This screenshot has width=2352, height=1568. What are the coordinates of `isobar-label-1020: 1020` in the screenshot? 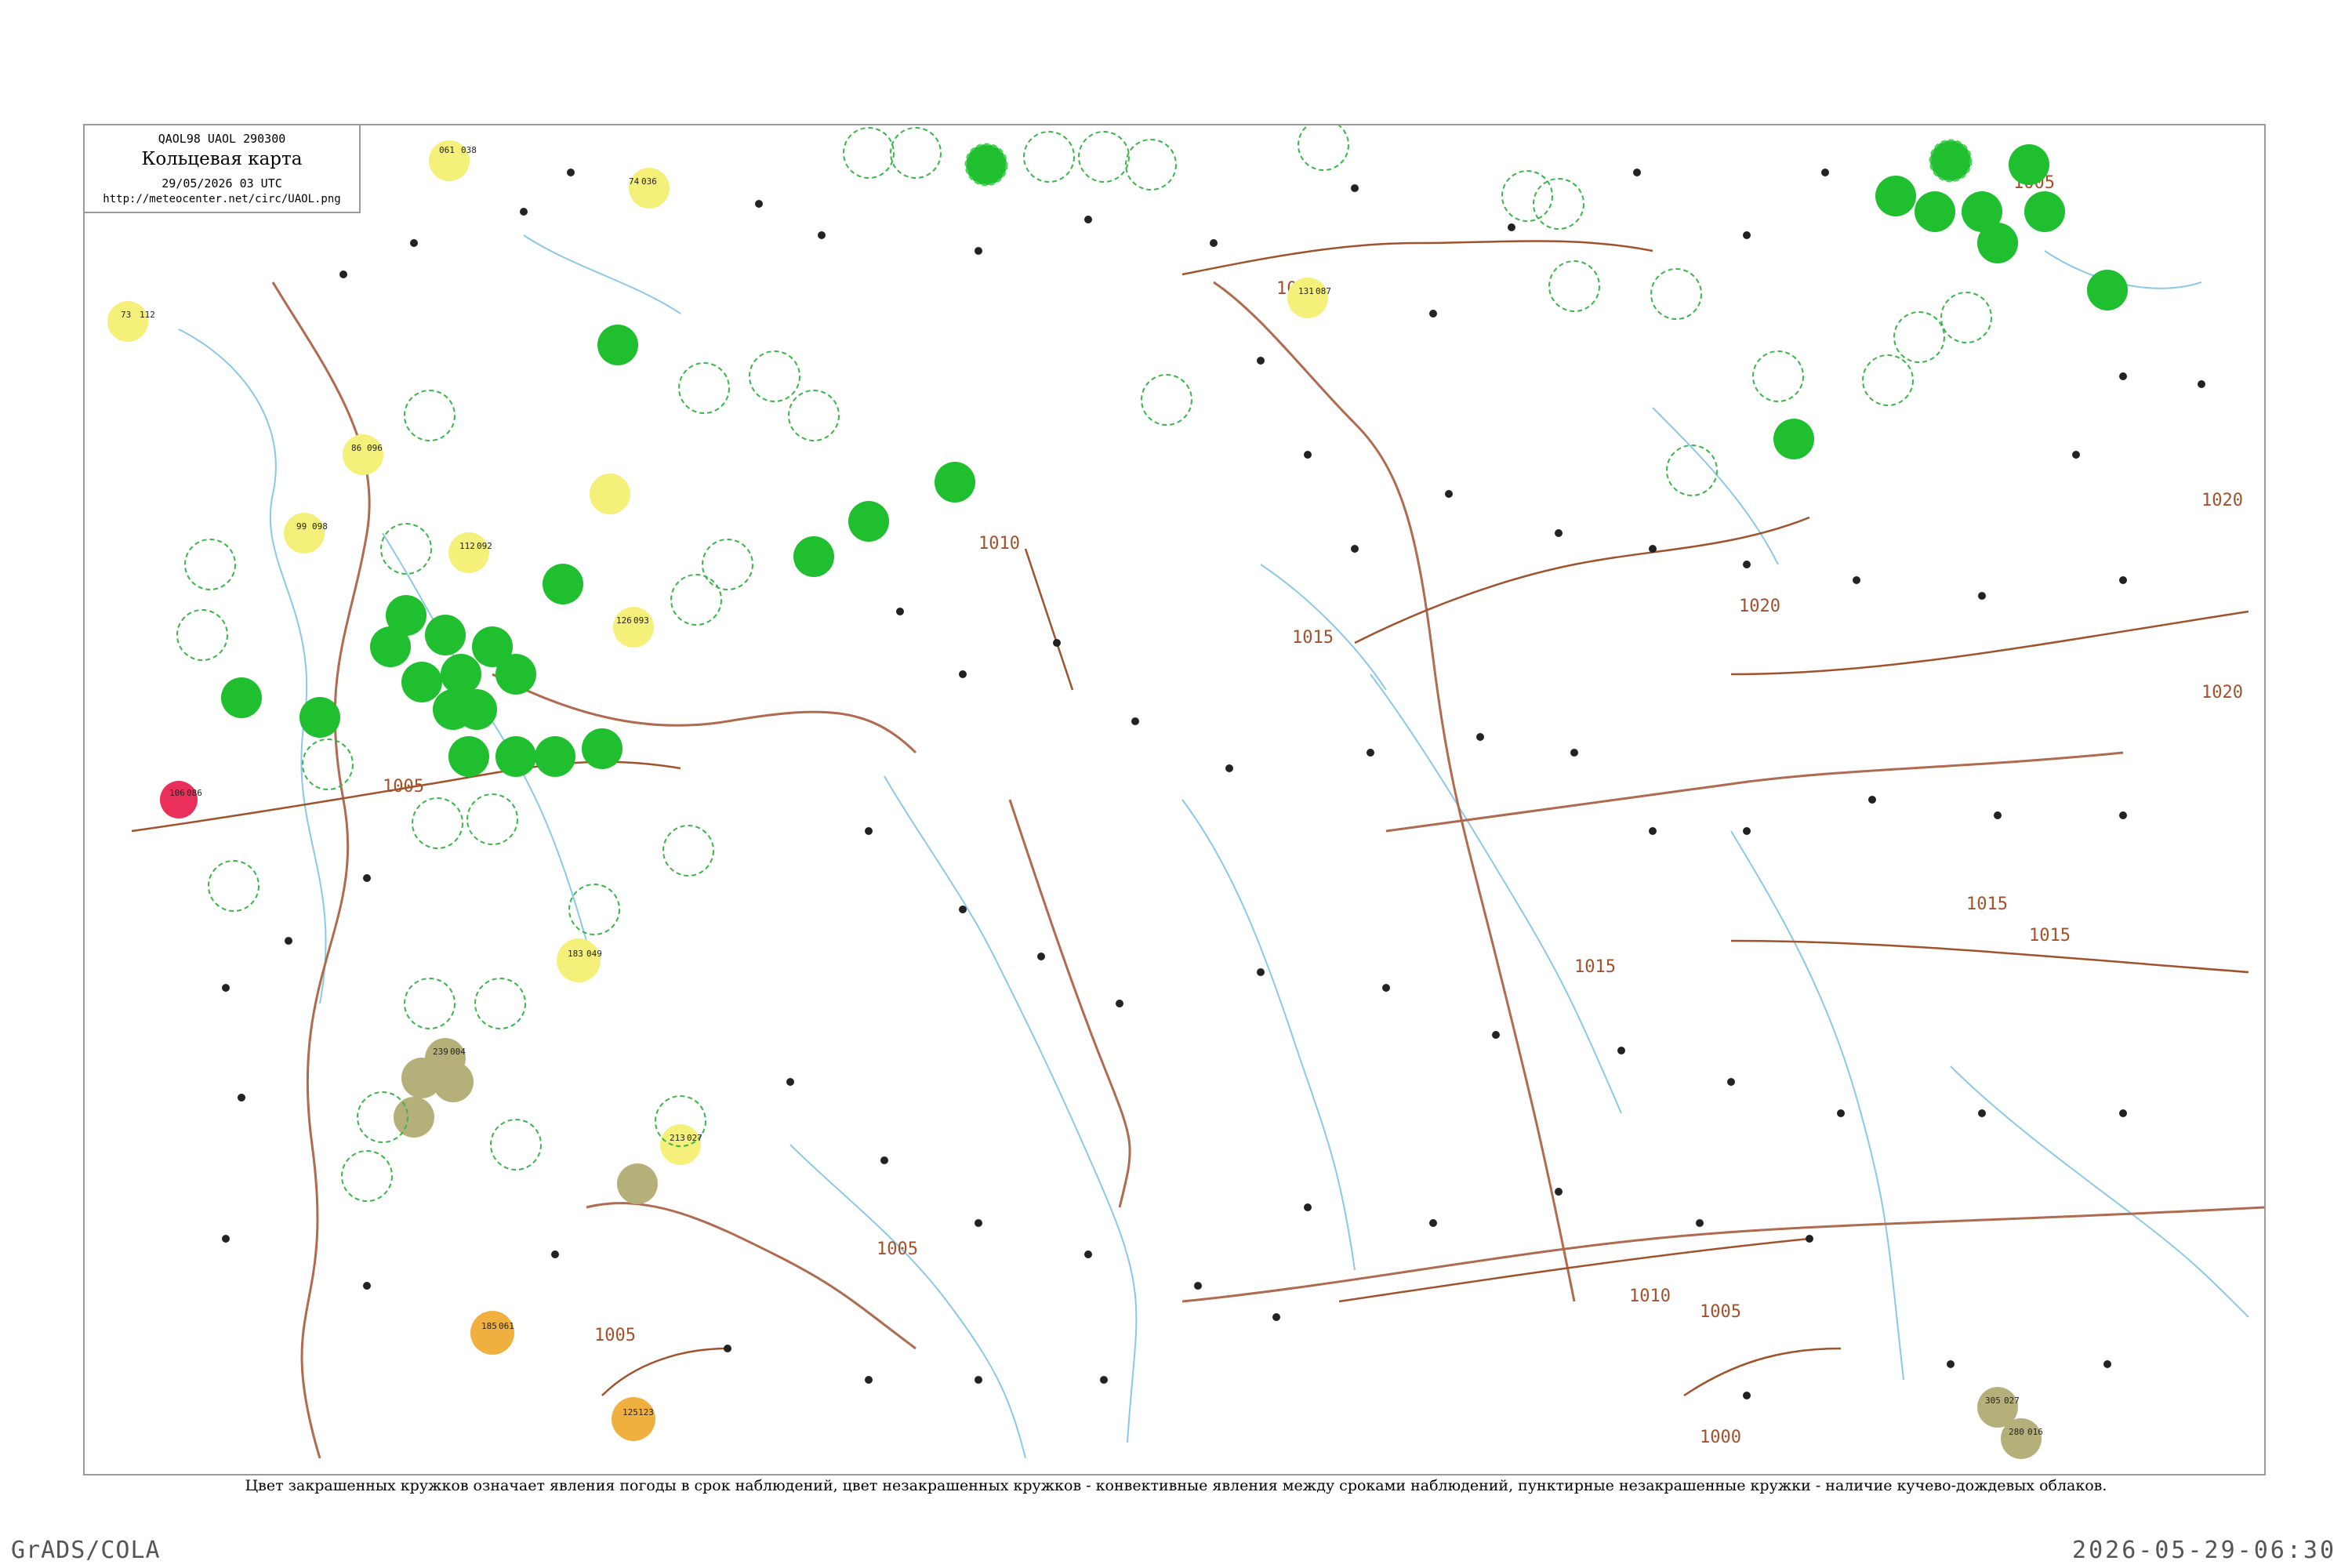 It's located at (2222, 500).